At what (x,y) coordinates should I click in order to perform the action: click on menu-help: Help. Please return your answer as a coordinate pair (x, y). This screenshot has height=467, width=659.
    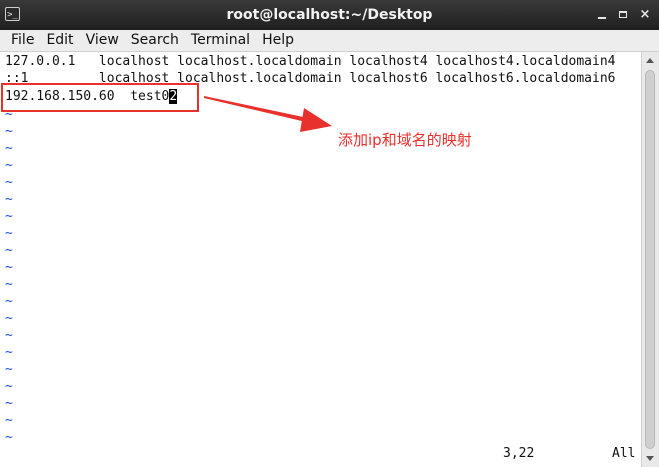
    Looking at the image, I should click on (278, 40).